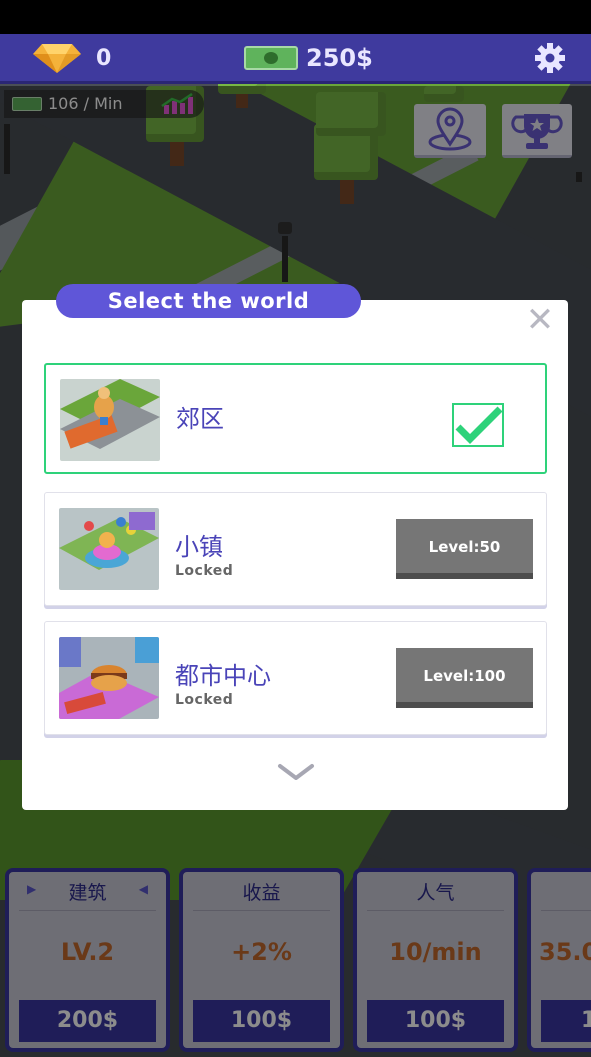 The height and width of the screenshot is (1057, 591). Describe the element at coordinates (540, 320) in the screenshot. I see `close-icon: ✕` at that location.